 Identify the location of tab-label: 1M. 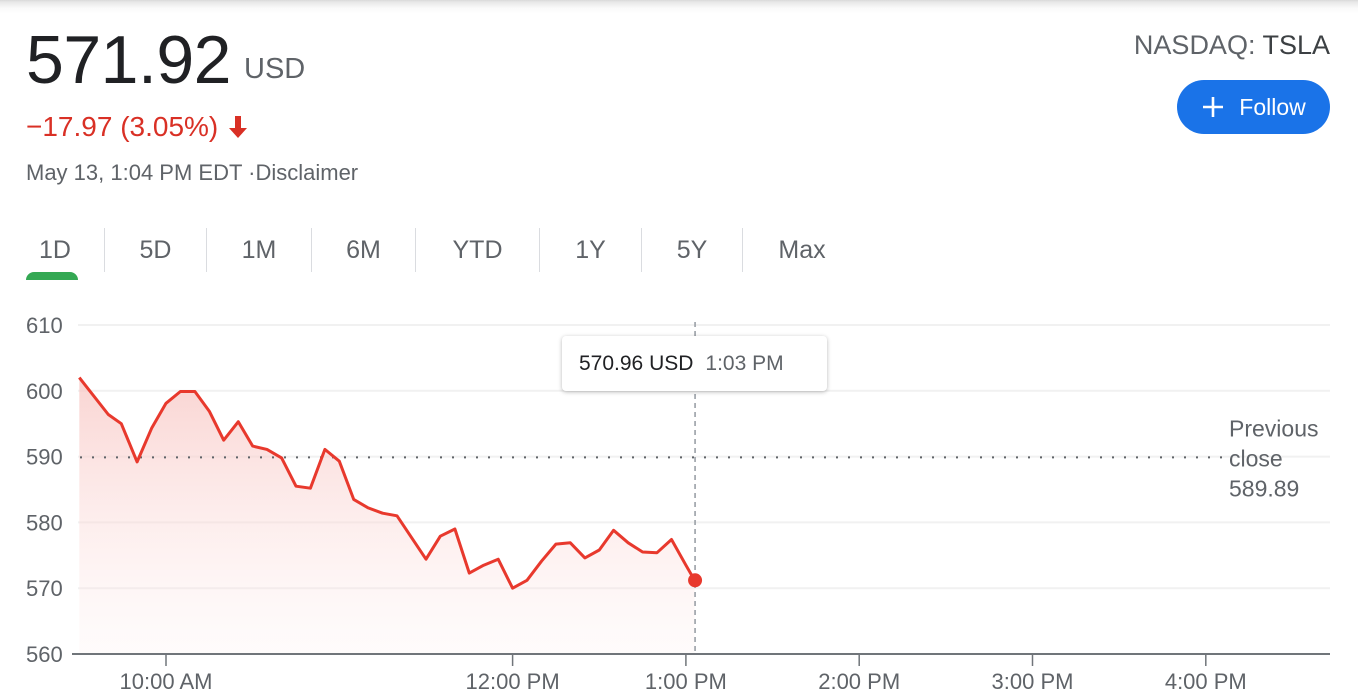
(259, 249).